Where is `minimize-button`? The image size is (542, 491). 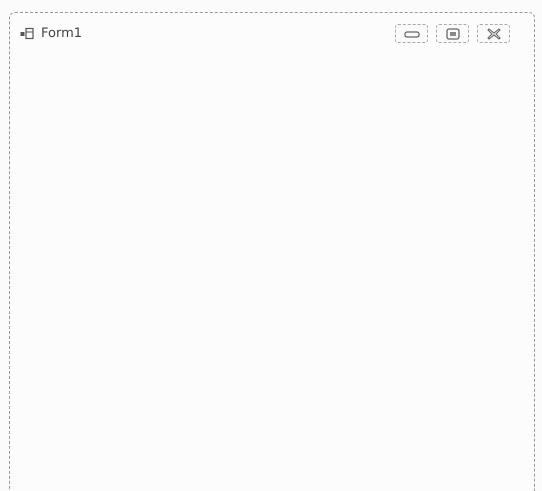 minimize-button is located at coordinates (411, 33).